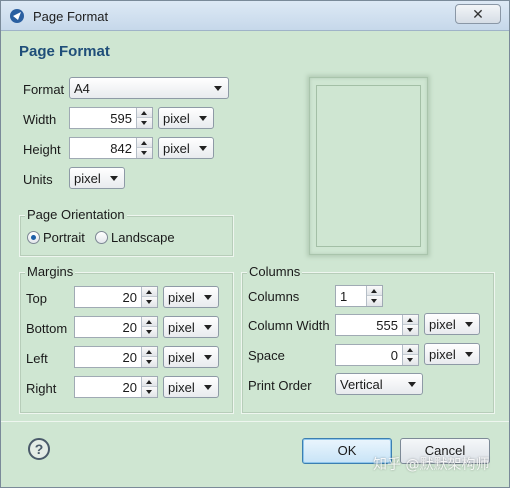  I want to click on space-label: Space, so click(266, 355).